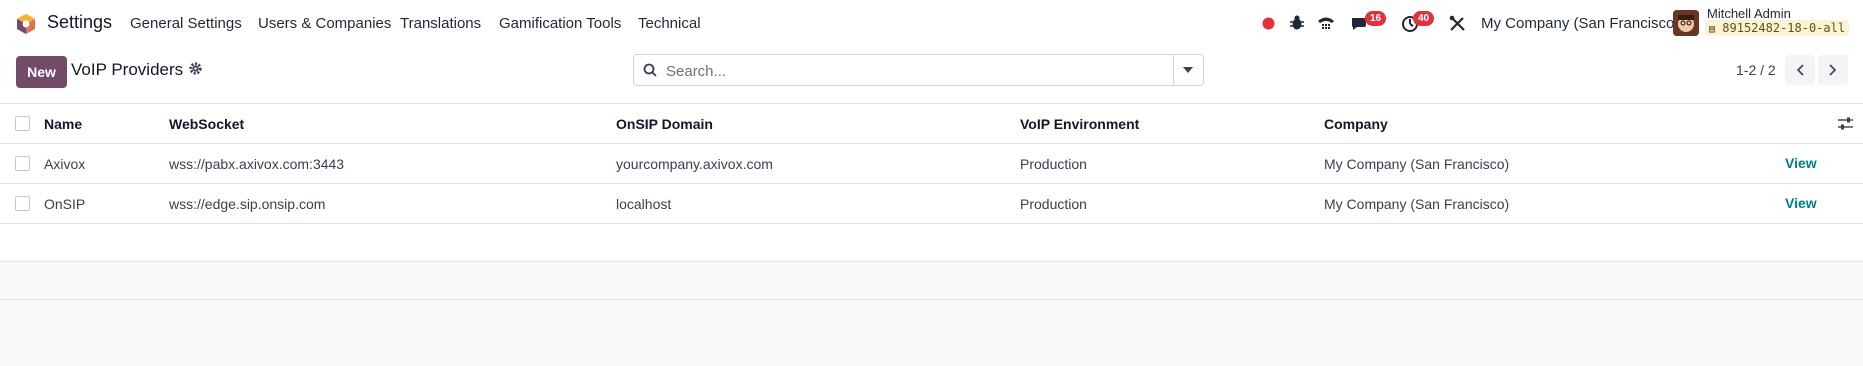 The image size is (1863, 366). Describe the element at coordinates (1580, 23) in the screenshot. I see `company-switcher: My Company (San Francisco)` at that location.